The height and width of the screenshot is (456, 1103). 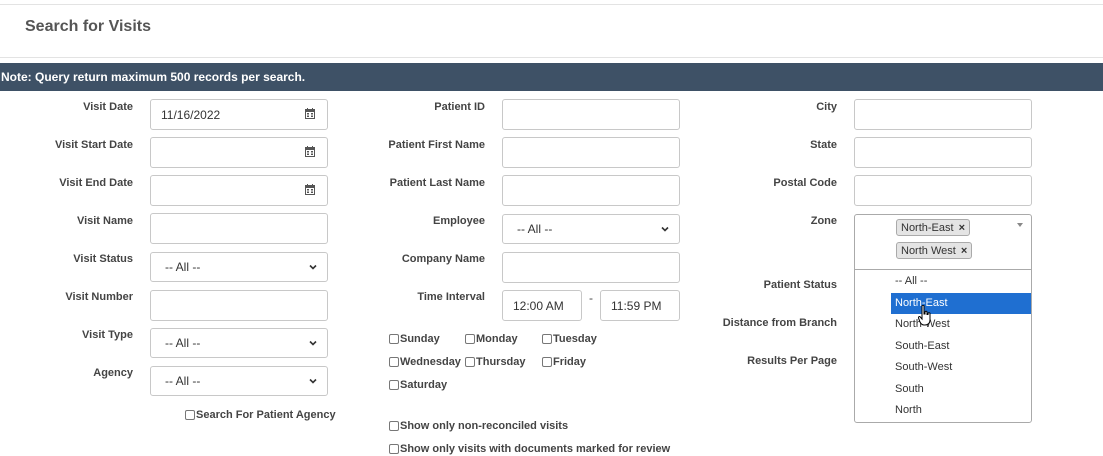 What do you see at coordinates (792, 361) in the screenshot?
I see `results-per-page-label: Results Per Page` at bounding box center [792, 361].